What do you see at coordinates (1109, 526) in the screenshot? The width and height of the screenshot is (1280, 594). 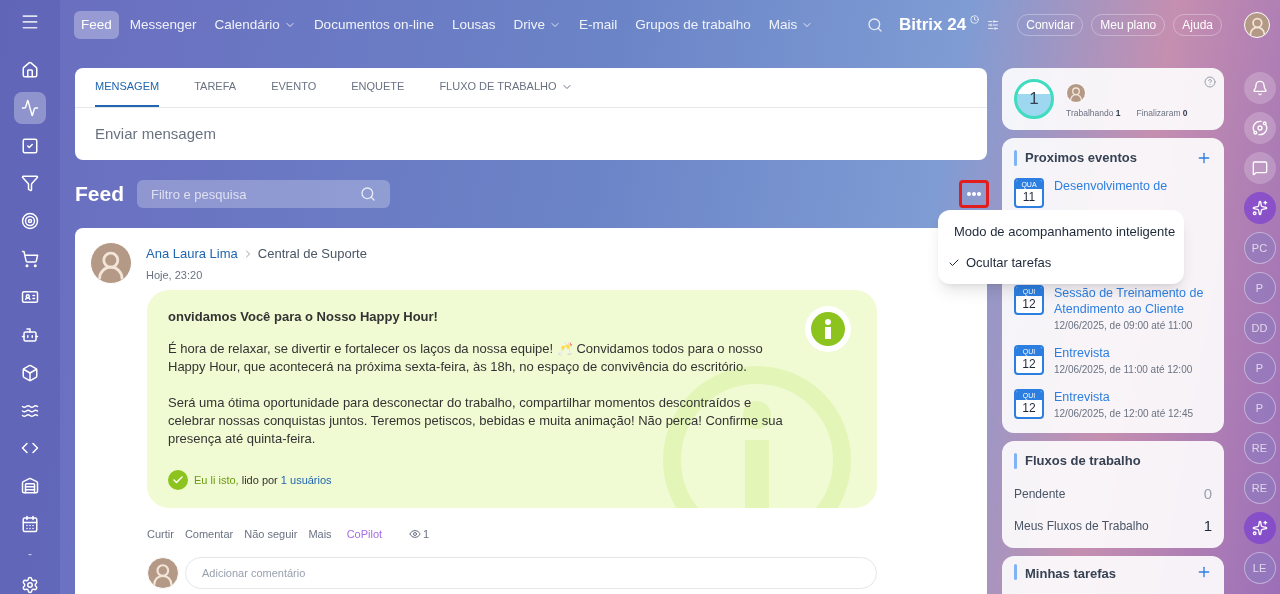 I see `workflow-label: Meus Fluxos de Trabalho` at bounding box center [1109, 526].